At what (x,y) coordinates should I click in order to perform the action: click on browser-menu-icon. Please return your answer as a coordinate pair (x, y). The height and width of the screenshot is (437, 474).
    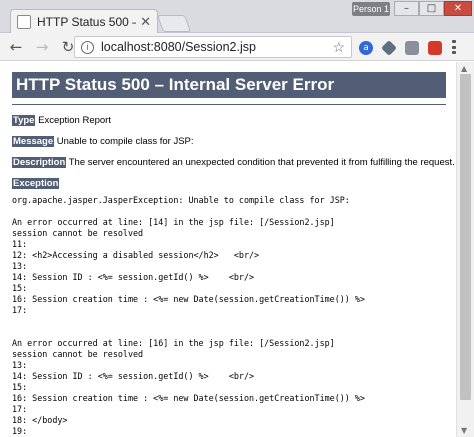
    Looking at the image, I should click on (454, 47).